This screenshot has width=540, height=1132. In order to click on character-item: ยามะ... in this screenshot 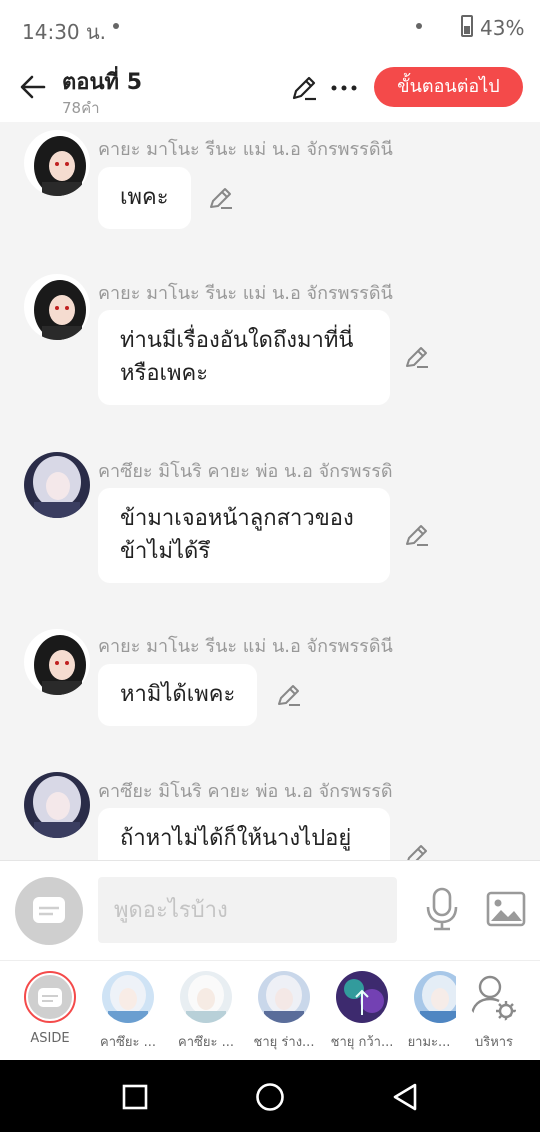, I will do `click(429, 1011)`.